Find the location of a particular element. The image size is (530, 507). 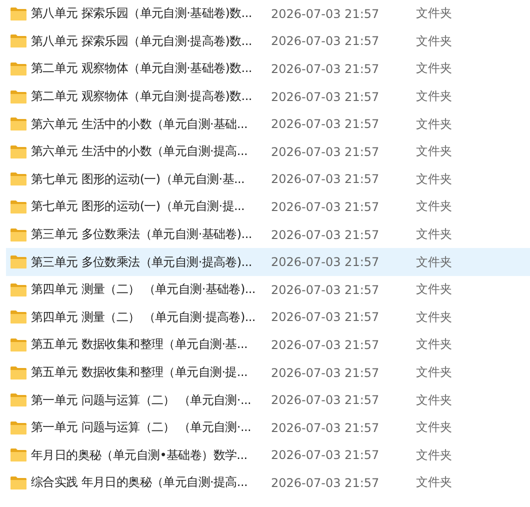

file-row: 第七单元 图形的运动(一)（单元自测·提... 2026-07-03 21:57 文件夹 is located at coordinates (268, 207).